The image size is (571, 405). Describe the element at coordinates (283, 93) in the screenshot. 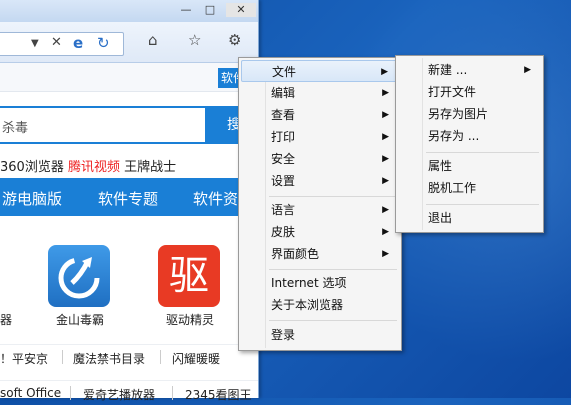

I see `menu-label: 编辑` at that location.